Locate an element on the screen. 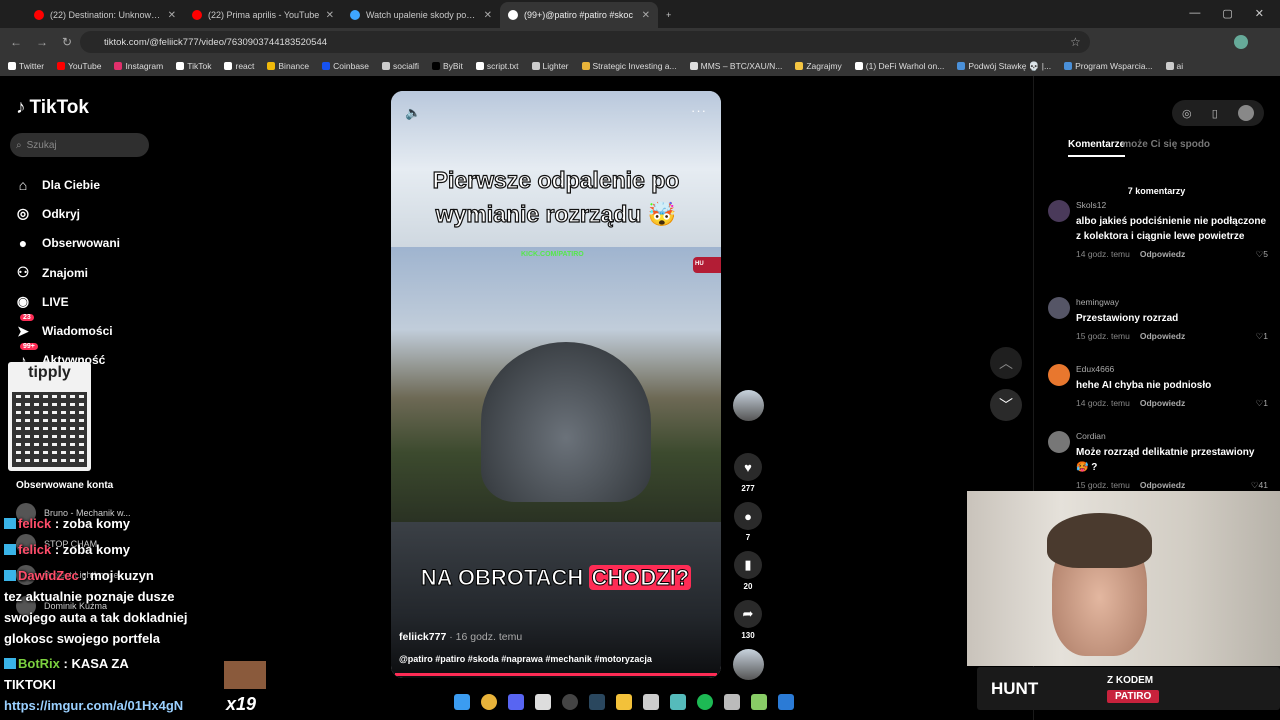 The image size is (1280, 720). comment-username: Skols12 is located at coordinates (1172, 205).